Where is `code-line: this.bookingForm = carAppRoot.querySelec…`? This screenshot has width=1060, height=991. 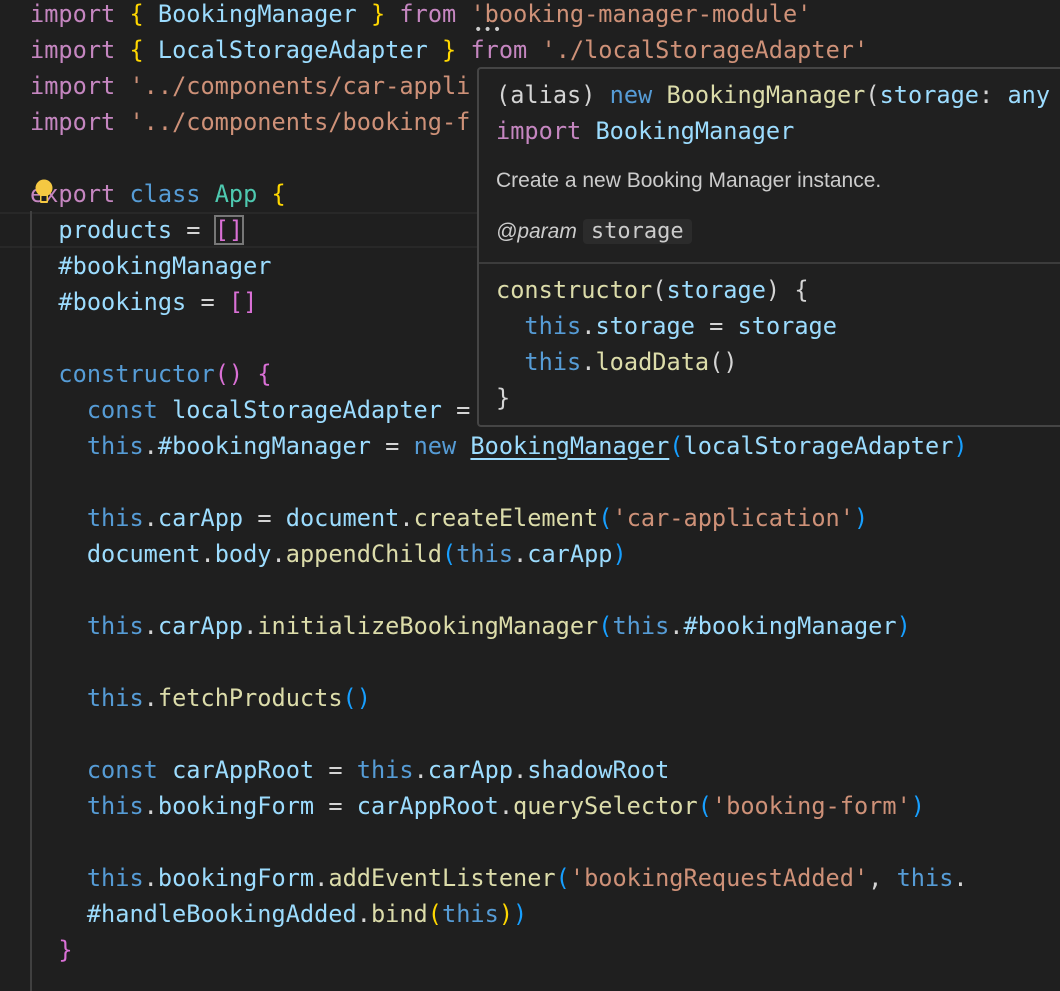
code-line: this.bookingForm = carAppRoot.querySelec… is located at coordinates (530, 806).